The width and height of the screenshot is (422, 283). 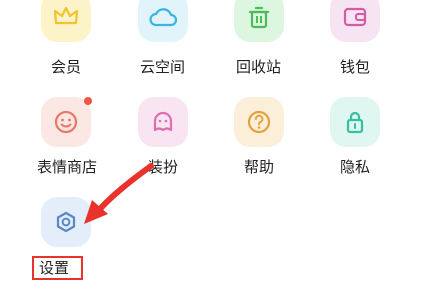 What do you see at coordinates (355, 17) in the screenshot?
I see `wallet-icon` at bounding box center [355, 17].